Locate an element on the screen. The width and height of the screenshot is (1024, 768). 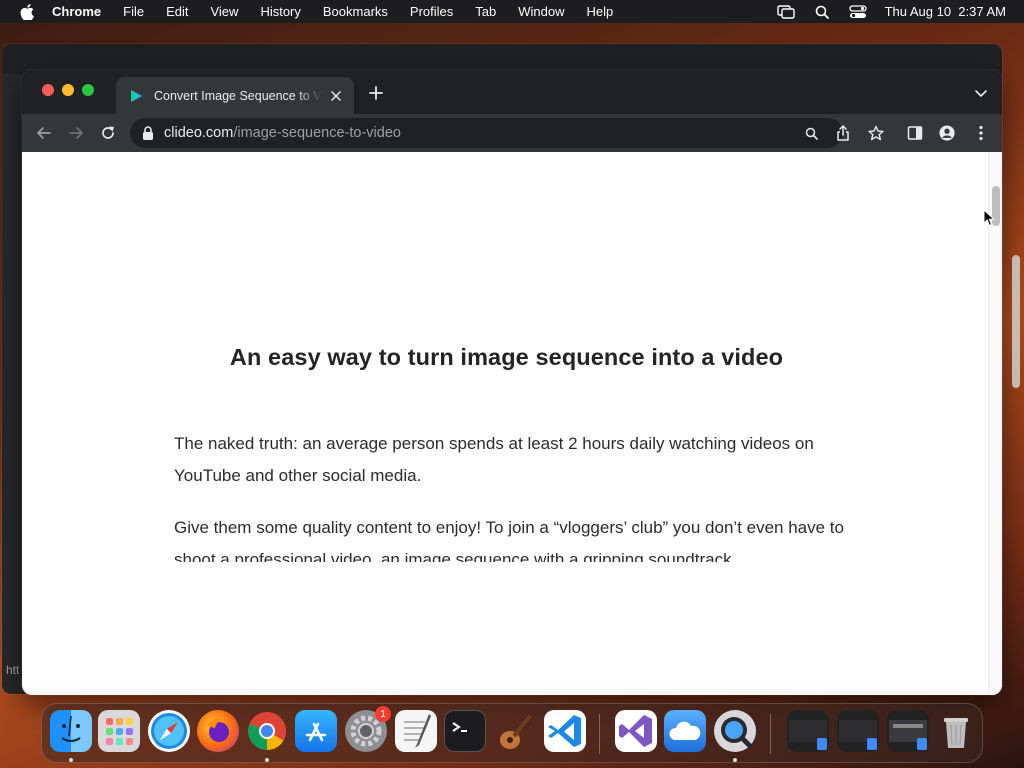
page-scrollbar is located at coordinates (995, 423).